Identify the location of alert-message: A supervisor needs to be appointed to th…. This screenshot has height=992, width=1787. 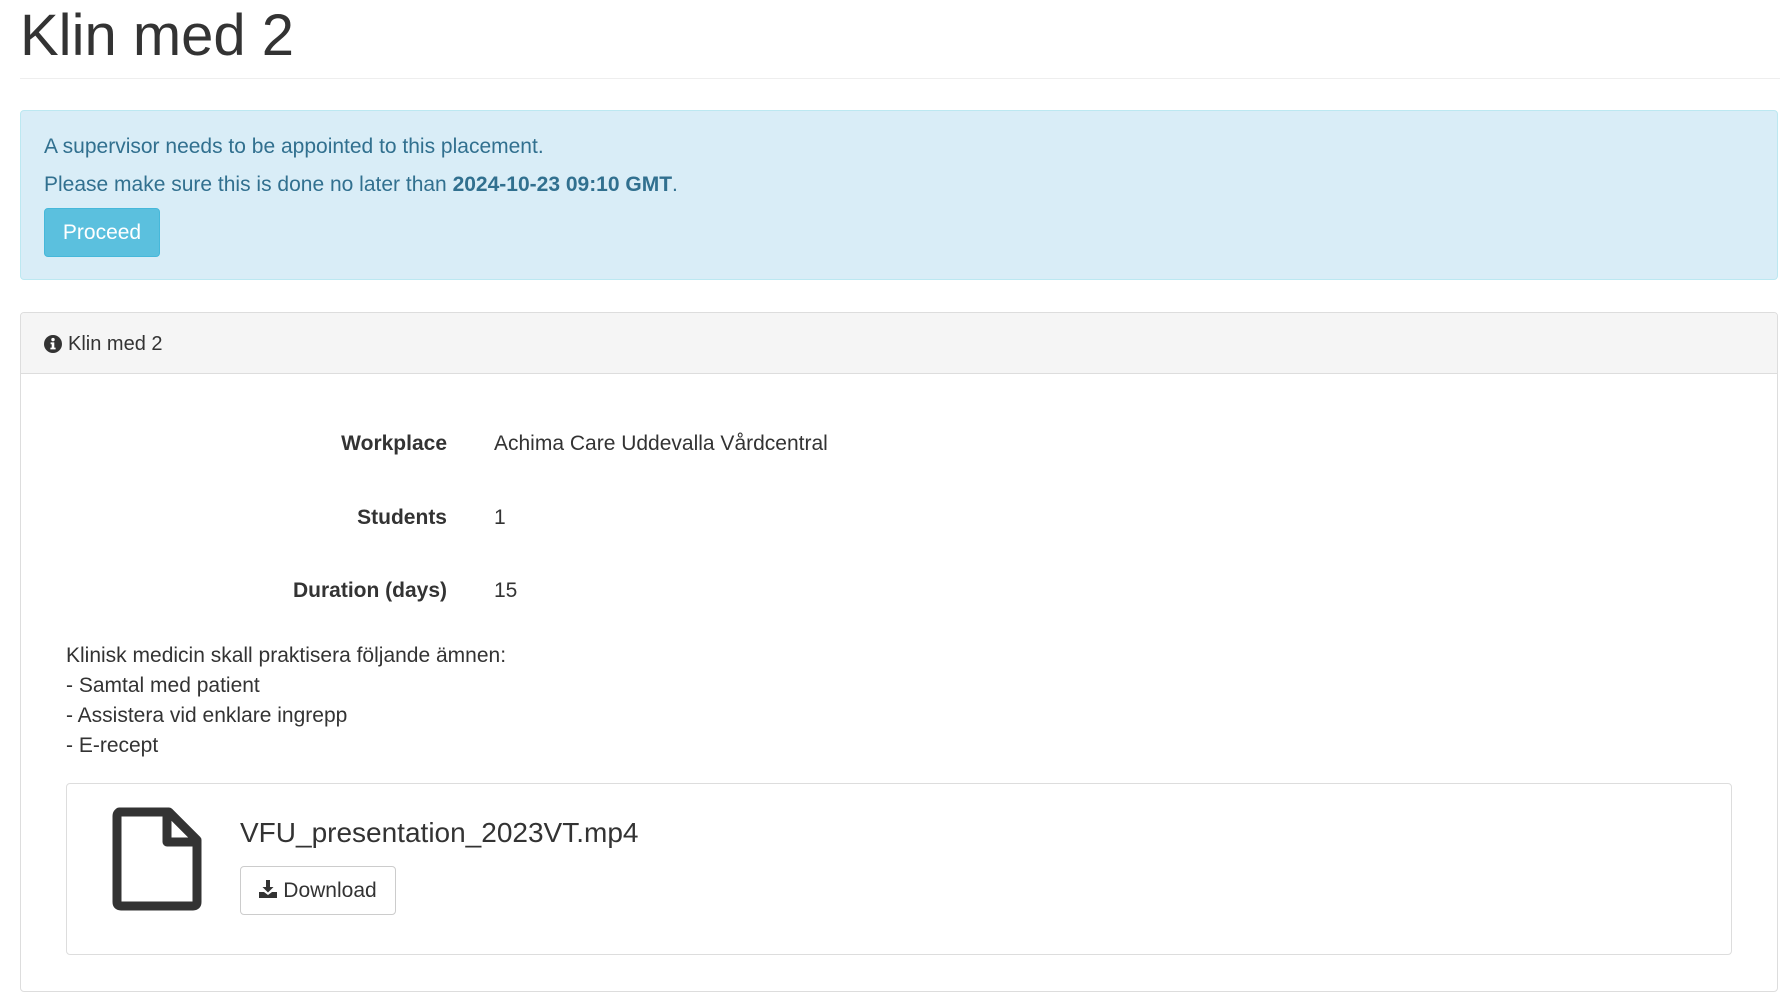
(294, 146).